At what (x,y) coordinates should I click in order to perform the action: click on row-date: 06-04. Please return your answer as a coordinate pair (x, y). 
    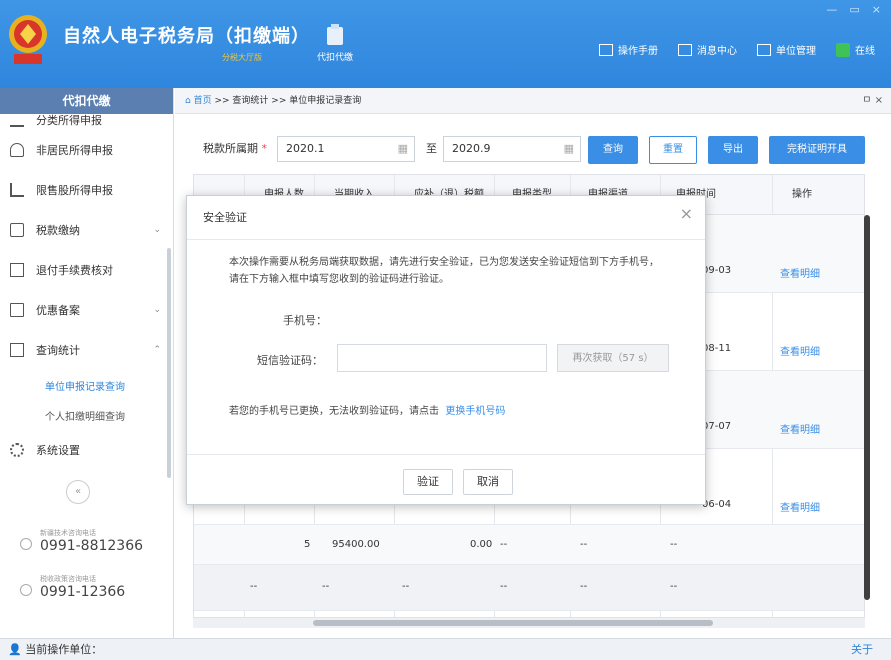
    Looking at the image, I should click on (717, 504).